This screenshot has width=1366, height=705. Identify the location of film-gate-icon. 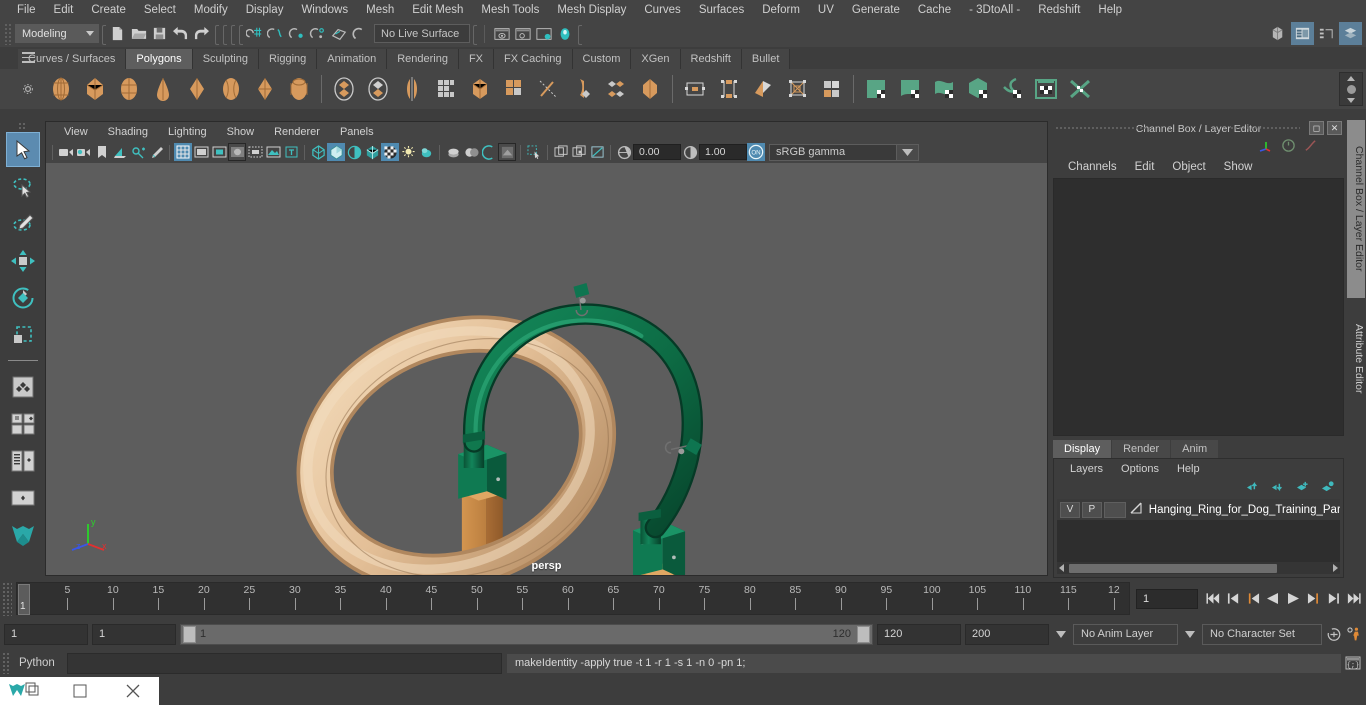
(201, 152).